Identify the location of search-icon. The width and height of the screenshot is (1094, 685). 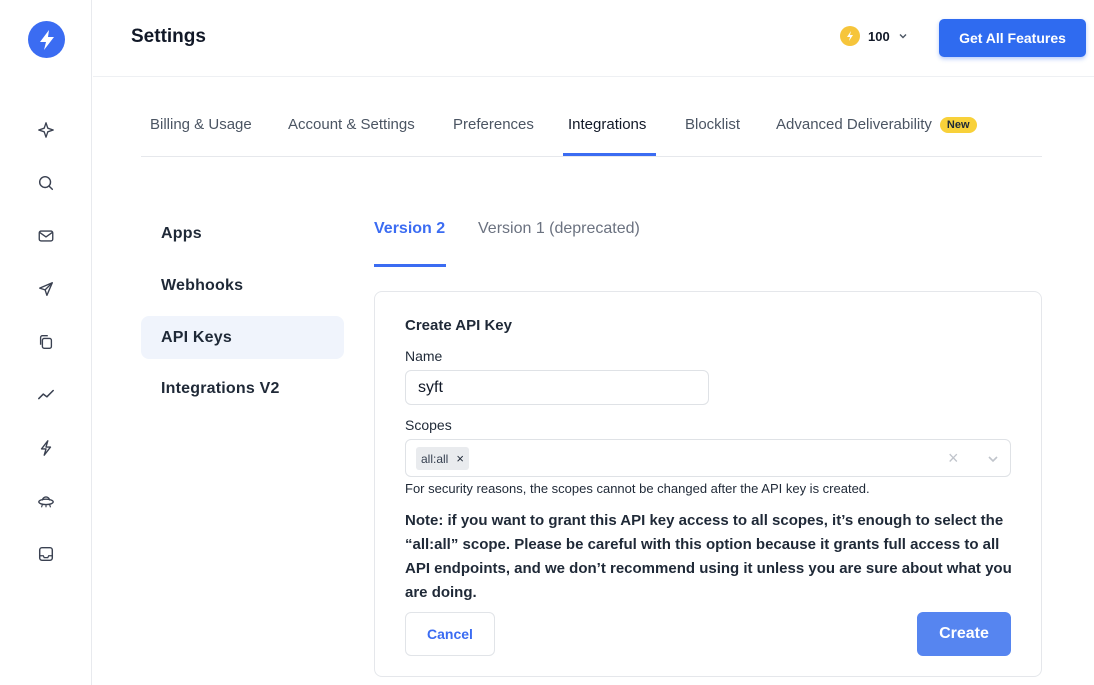
(46, 183).